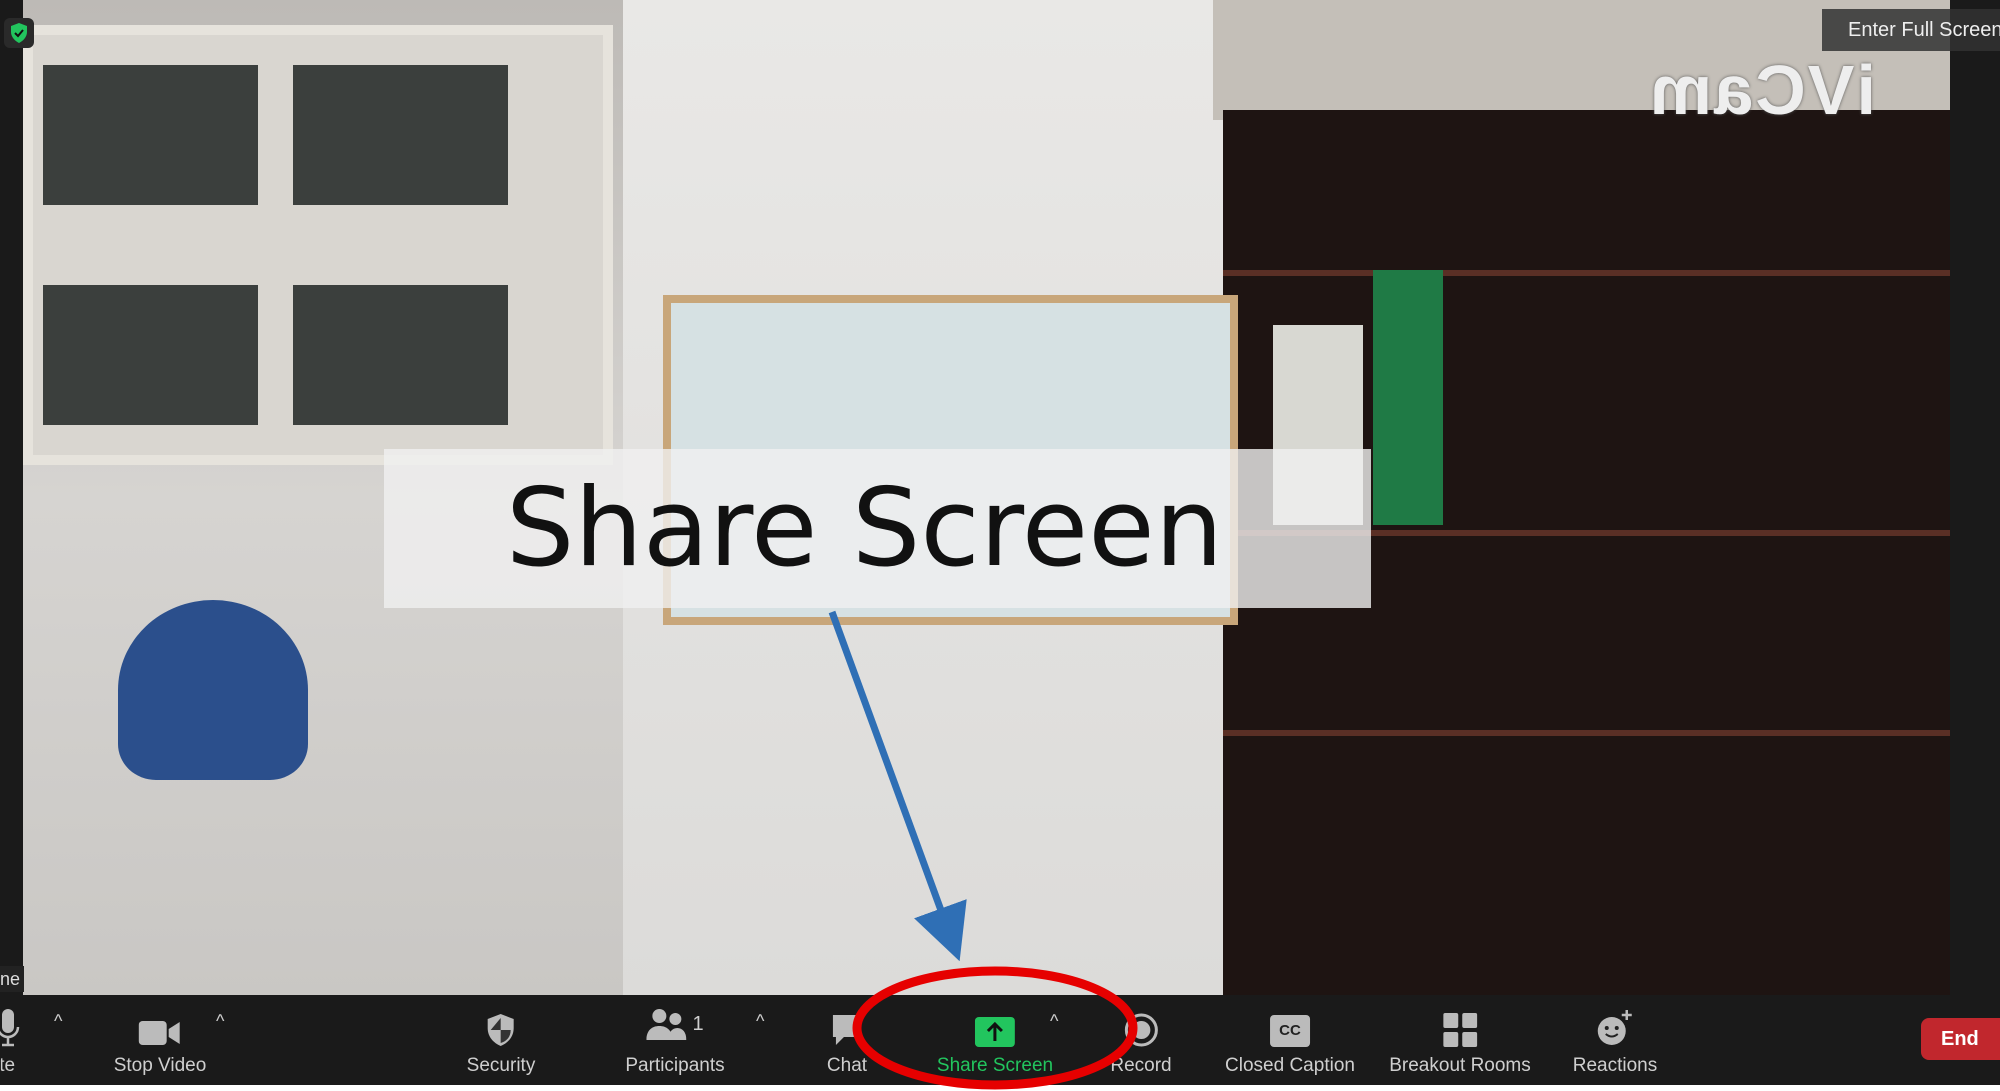  Describe the element at coordinates (1615, 1027) in the screenshot. I see `reactions-smiley-icon` at that location.